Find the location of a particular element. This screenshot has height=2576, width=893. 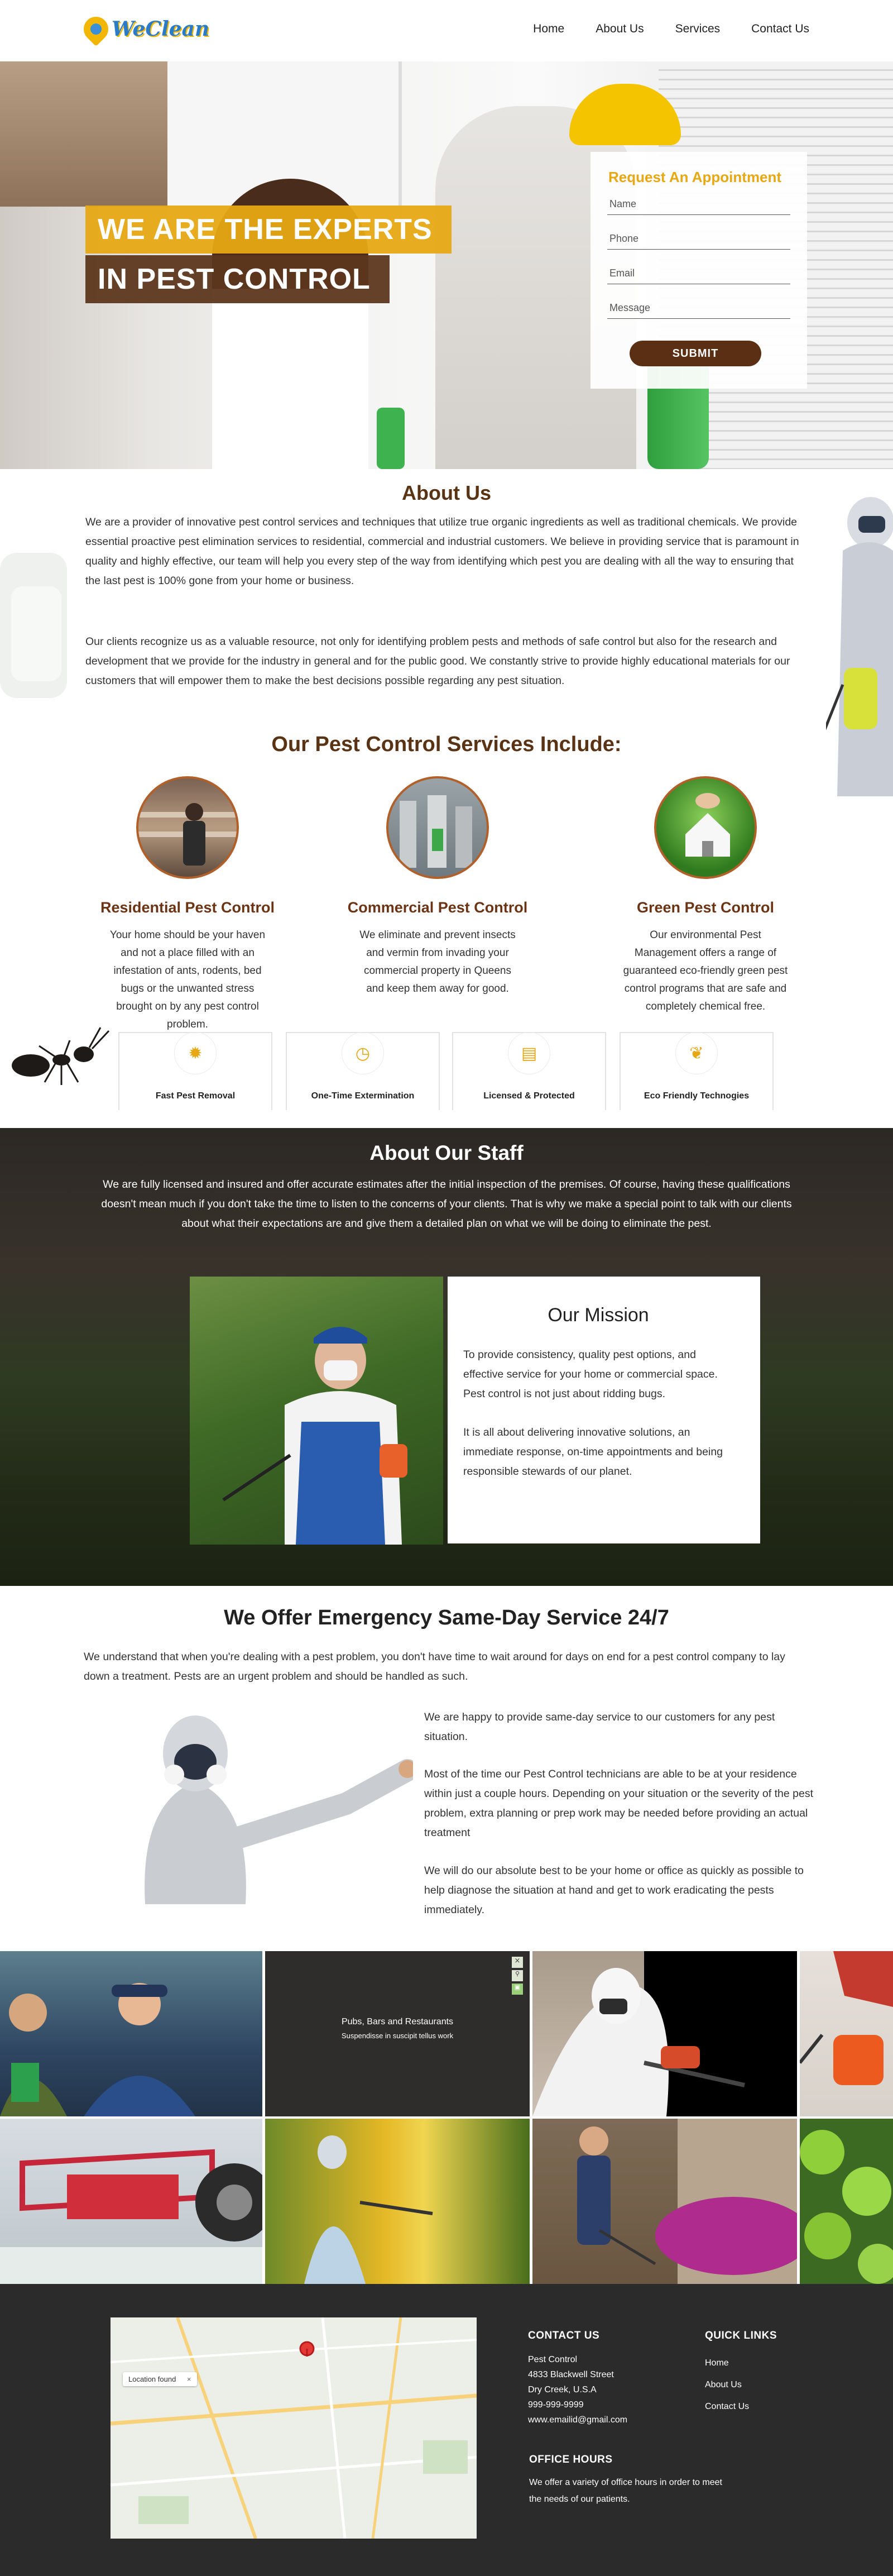

about-title: About Us is located at coordinates (446, 492).